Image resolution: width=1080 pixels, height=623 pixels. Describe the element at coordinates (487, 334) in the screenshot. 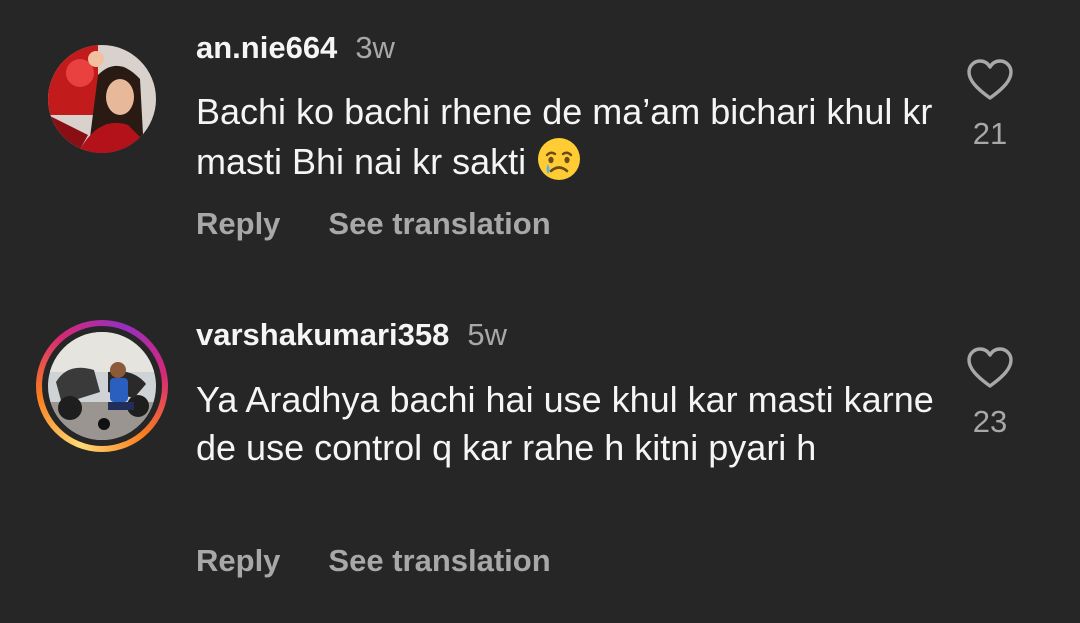

I see `comment-timestamp: 5w` at that location.